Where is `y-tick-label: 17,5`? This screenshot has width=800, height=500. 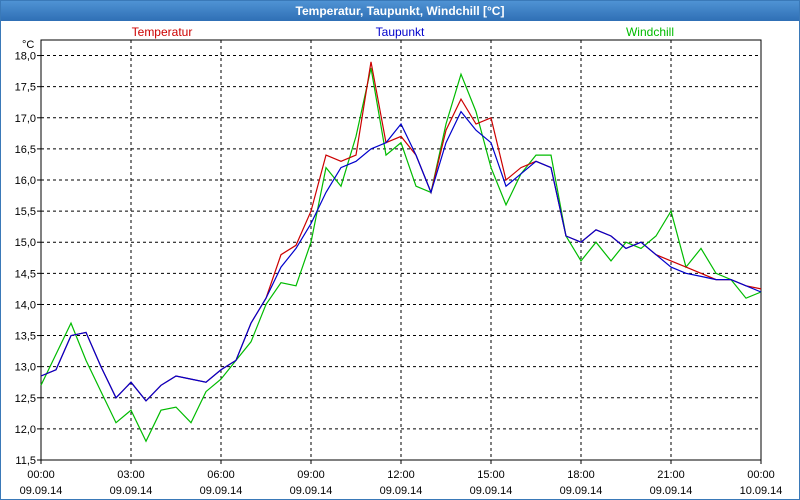 y-tick-label: 17,5 is located at coordinates (25, 88).